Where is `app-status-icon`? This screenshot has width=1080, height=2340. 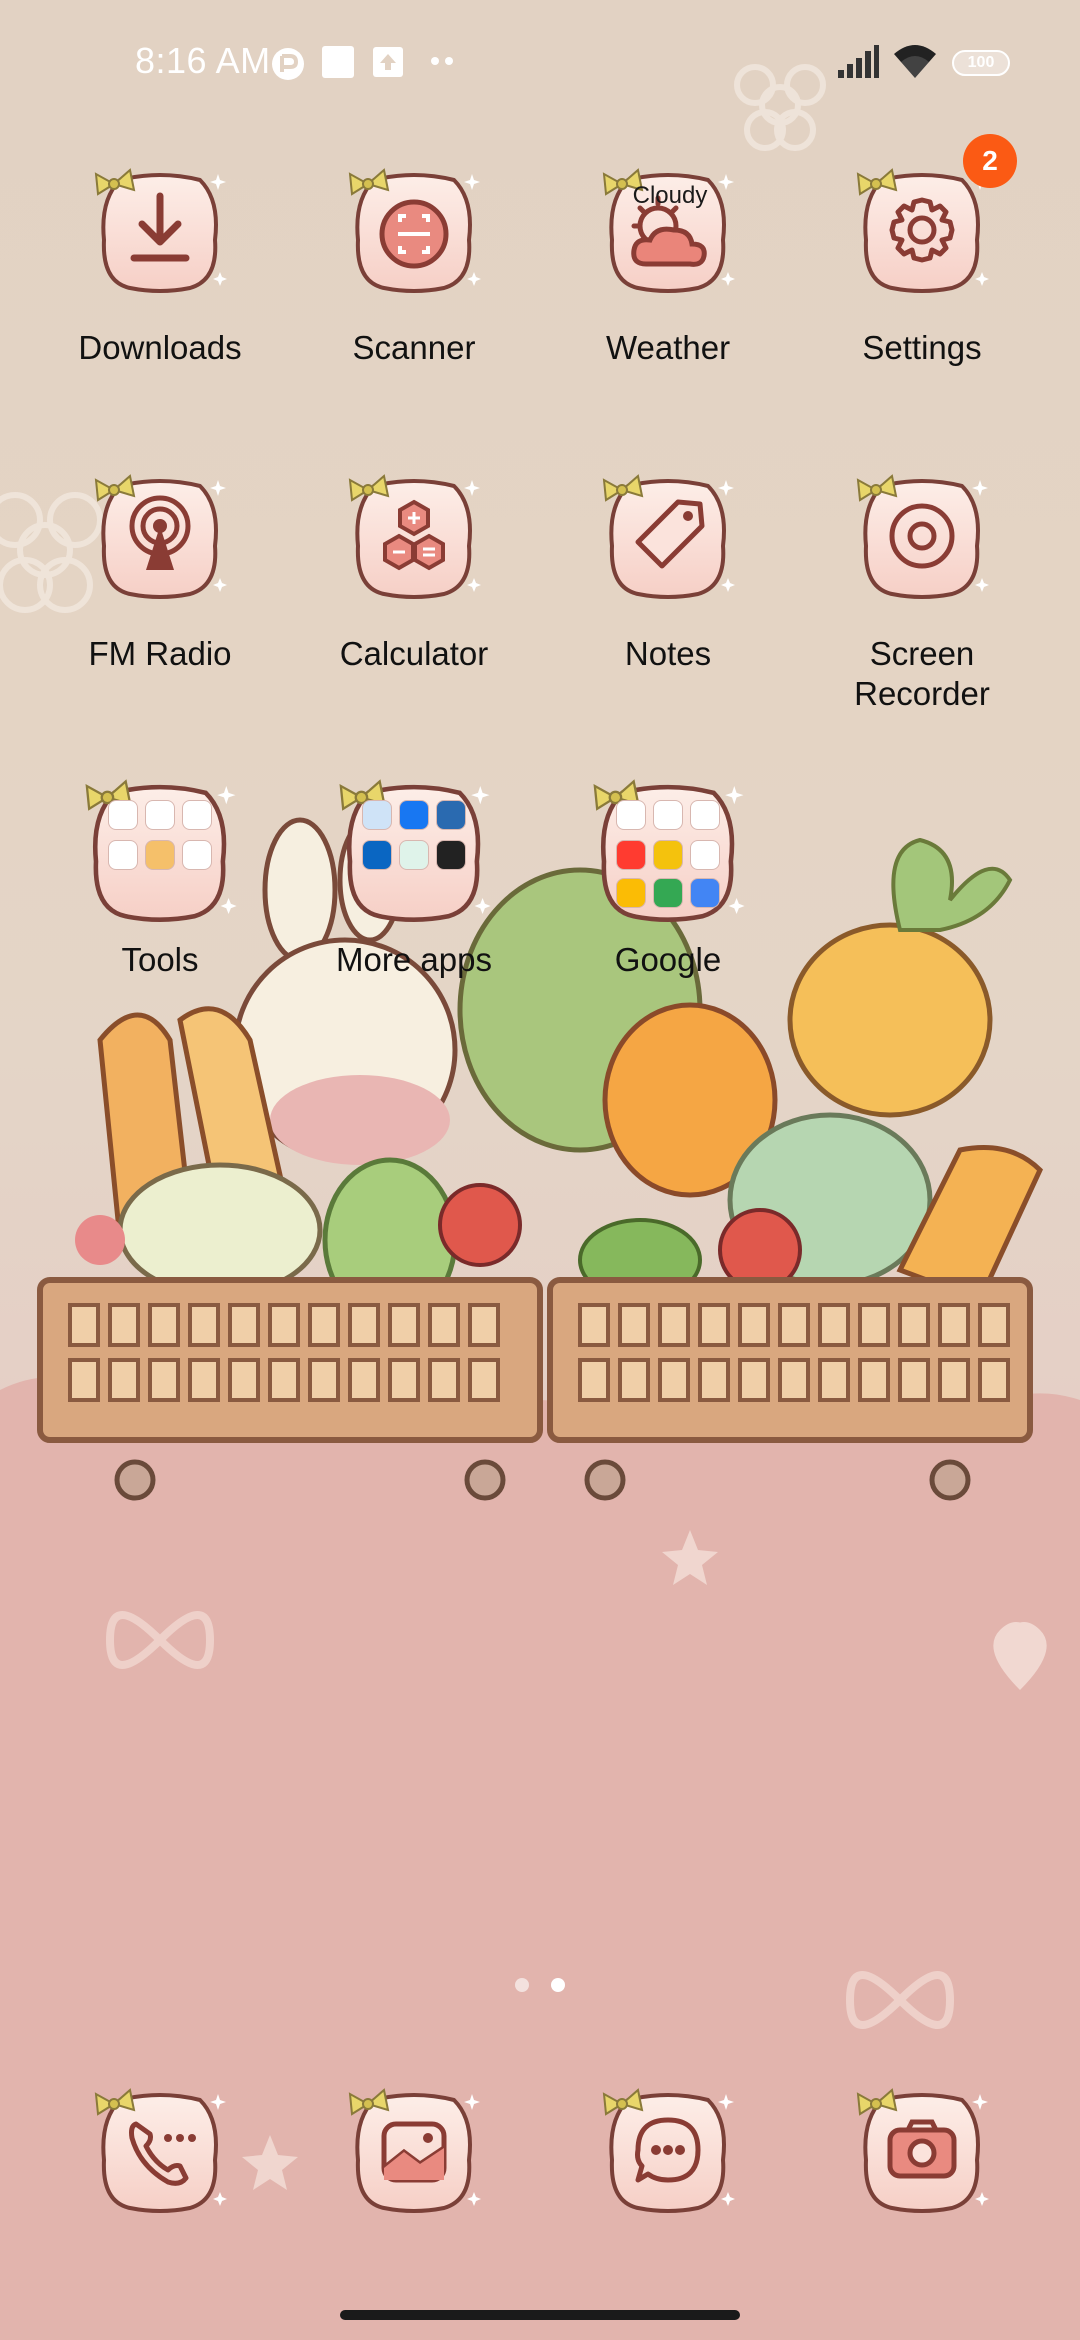 app-status-icon is located at coordinates (288, 64).